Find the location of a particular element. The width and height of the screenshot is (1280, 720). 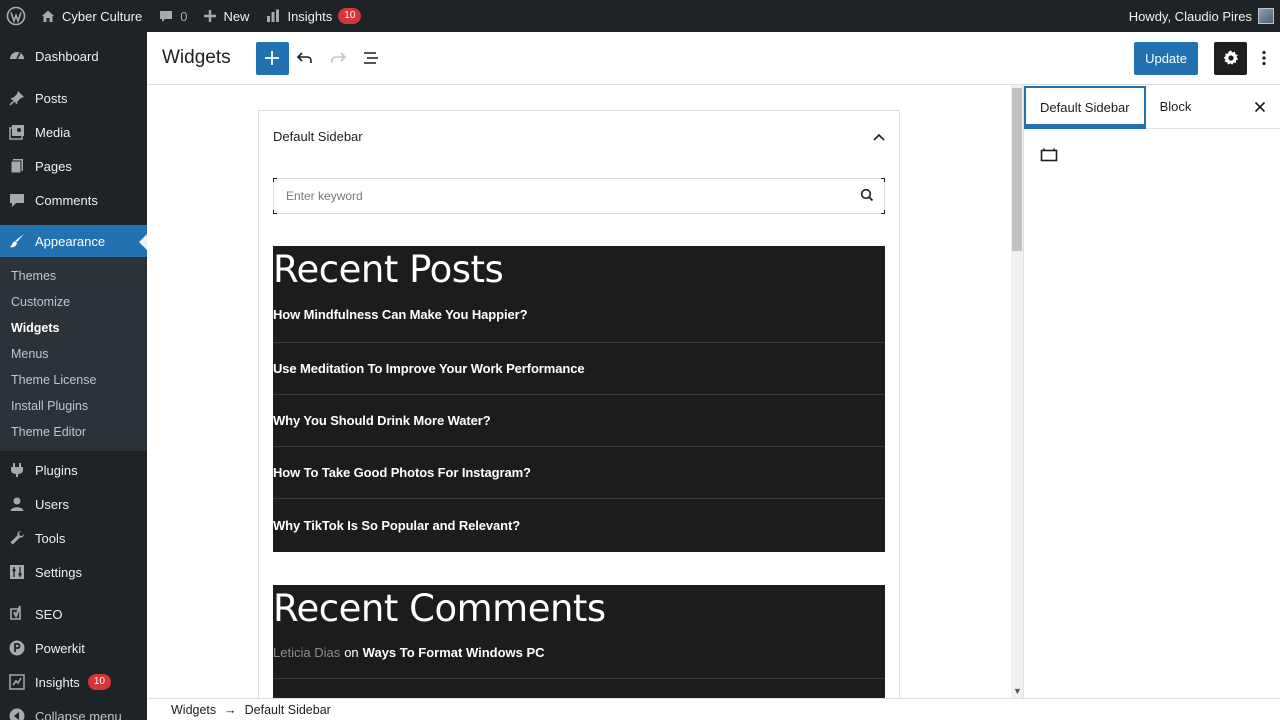

menu-item-comments: Comments is located at coordinates (73, 200).